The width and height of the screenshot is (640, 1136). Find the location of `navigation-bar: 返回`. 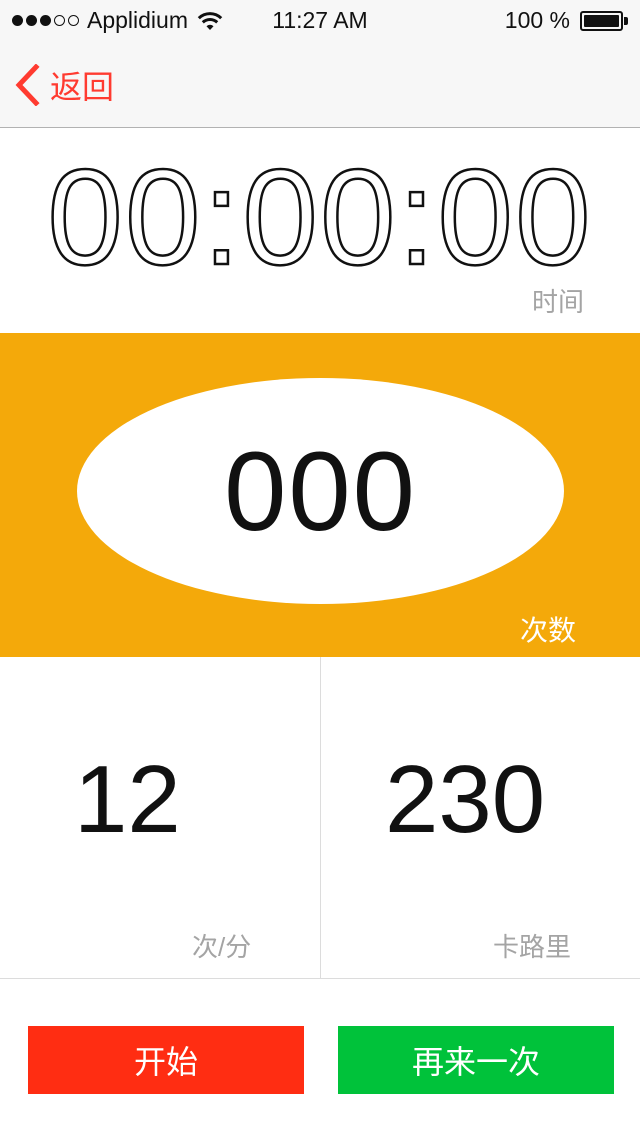

navigation-bar: 返回 is located at coordinates (320, 84).